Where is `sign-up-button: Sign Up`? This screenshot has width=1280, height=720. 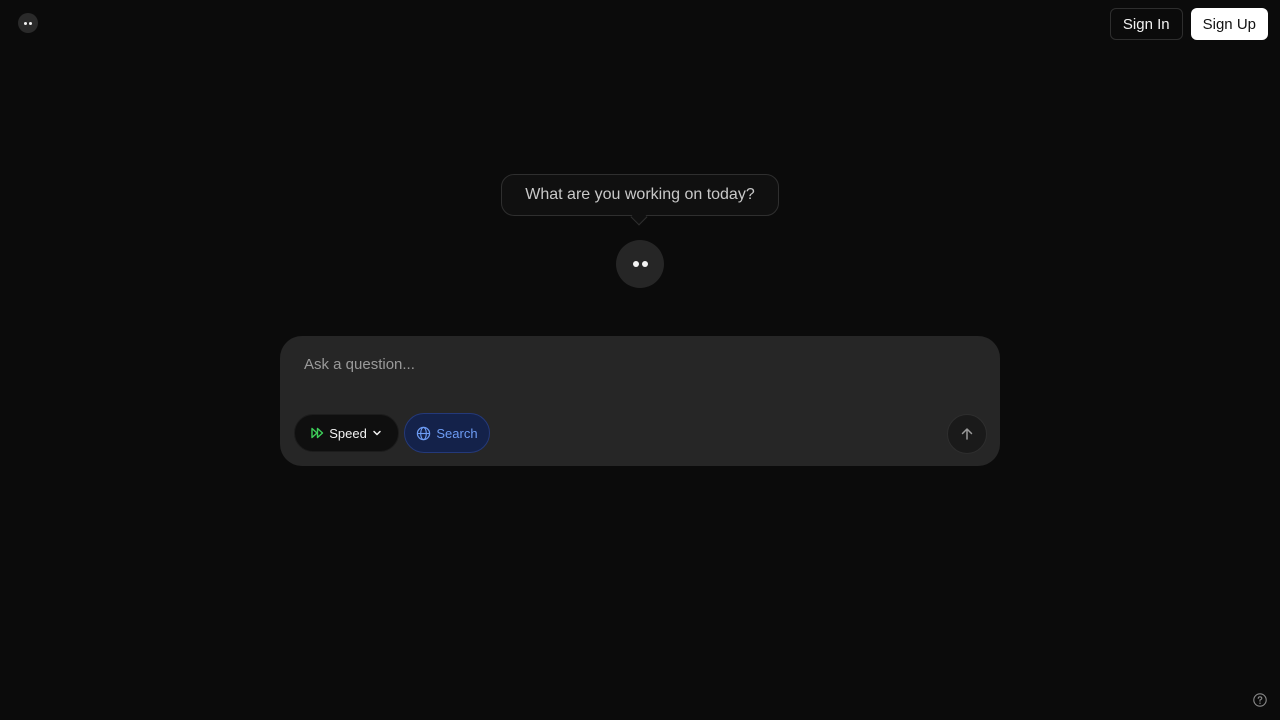 sign-up-button: Sign Up is located at coordinates (1229, 24).